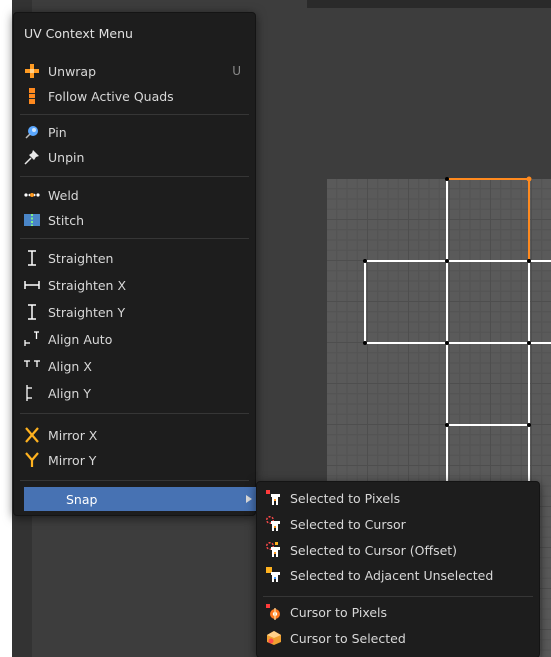 The width and height of the screenshot is (551, 657). Describe the element at coordinates (134, 312) in the screenshot. I see `menu-item-straighten-y: Straighten Y` at that location.